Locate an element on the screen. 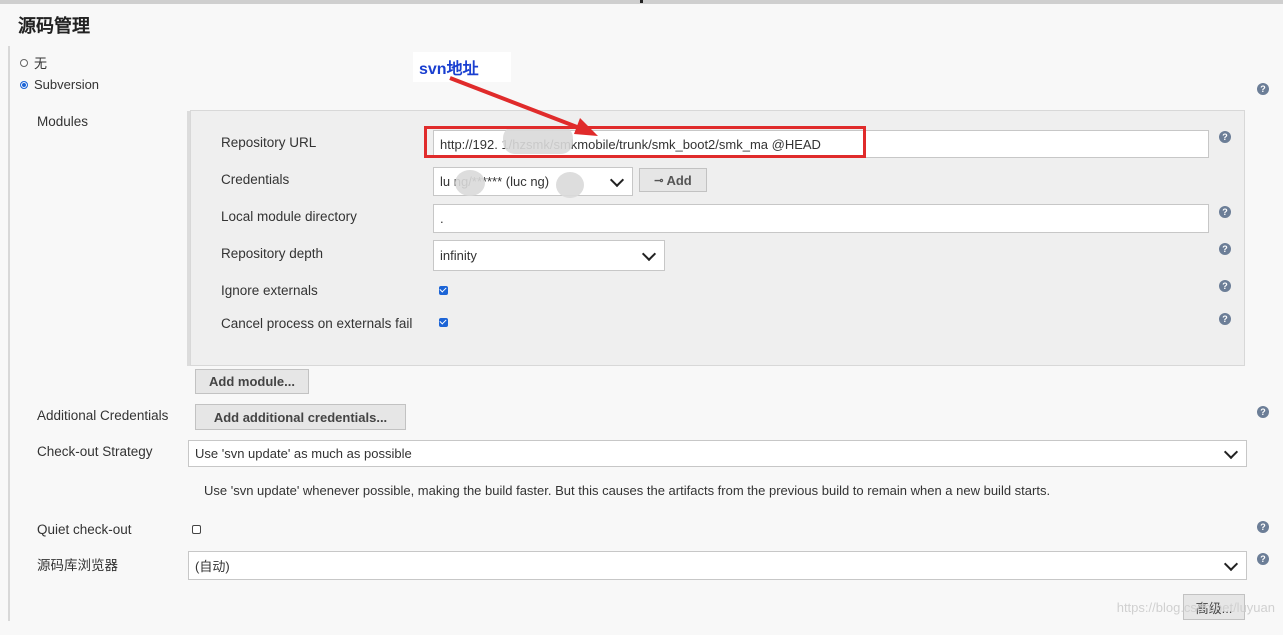 The width and height of the screenshot is (1283, 635). radio-none-label: 无 is located at coordinates (41, 63).